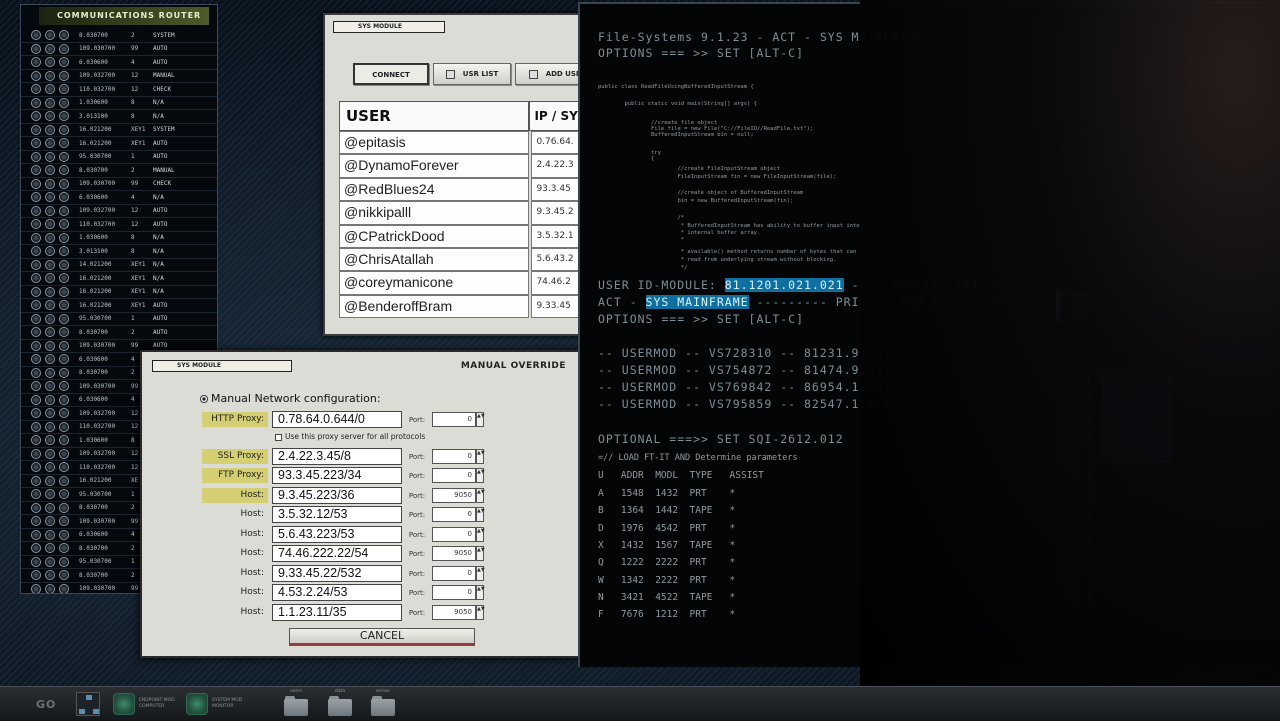 The width and height of the screenshot is (1280, 721). Describe the element at coordinates (461, 259) in the screenshot. I see `user-row: @ChrisAtallah 5.6.43.2` at that location.